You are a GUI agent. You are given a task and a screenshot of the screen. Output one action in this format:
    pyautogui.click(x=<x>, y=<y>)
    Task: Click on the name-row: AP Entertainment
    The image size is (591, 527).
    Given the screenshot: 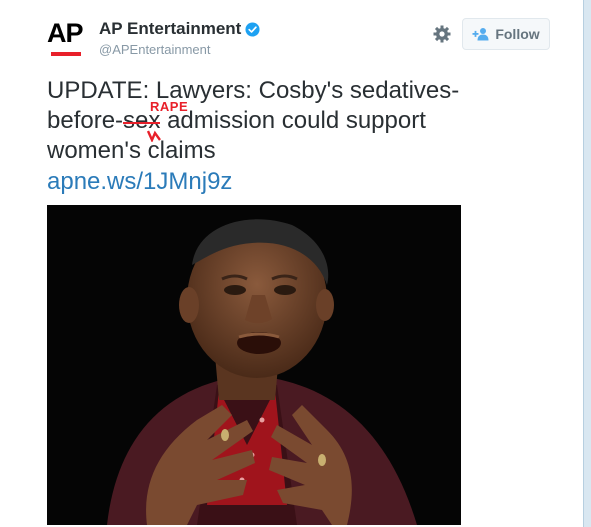 What is the action you would take?
    pyautogui.click(x=179, y=29)
    